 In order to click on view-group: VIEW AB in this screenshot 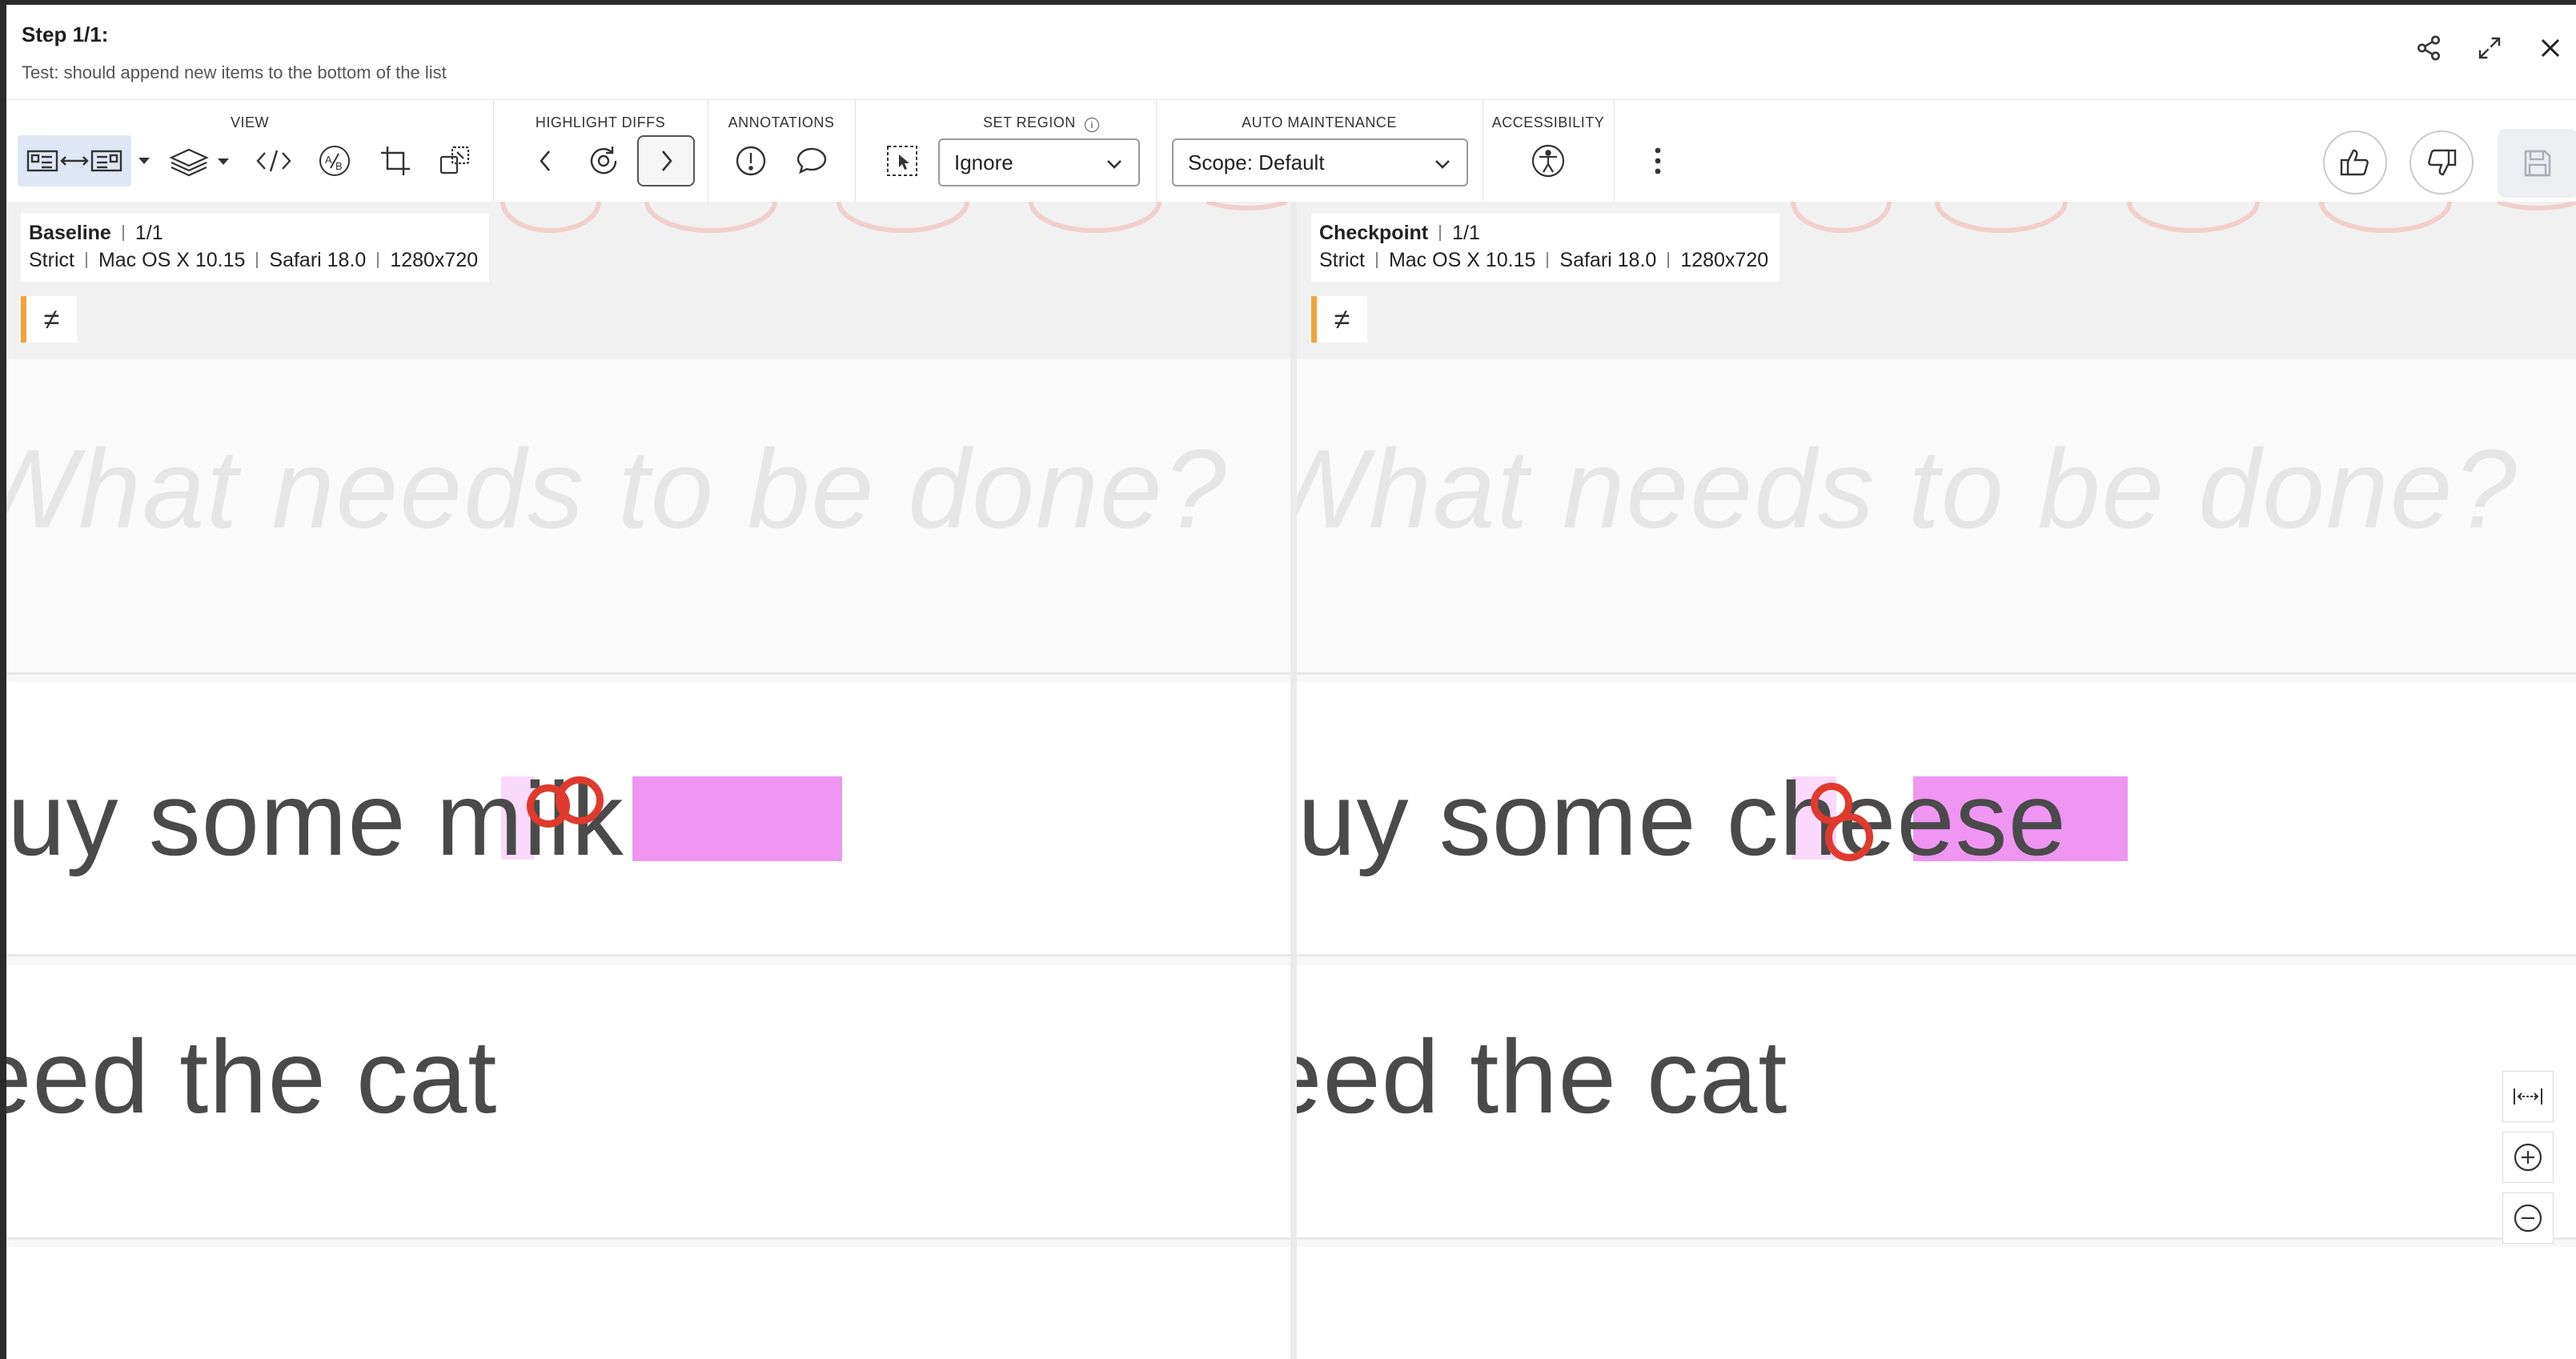, I will do `click(250, 151)`.